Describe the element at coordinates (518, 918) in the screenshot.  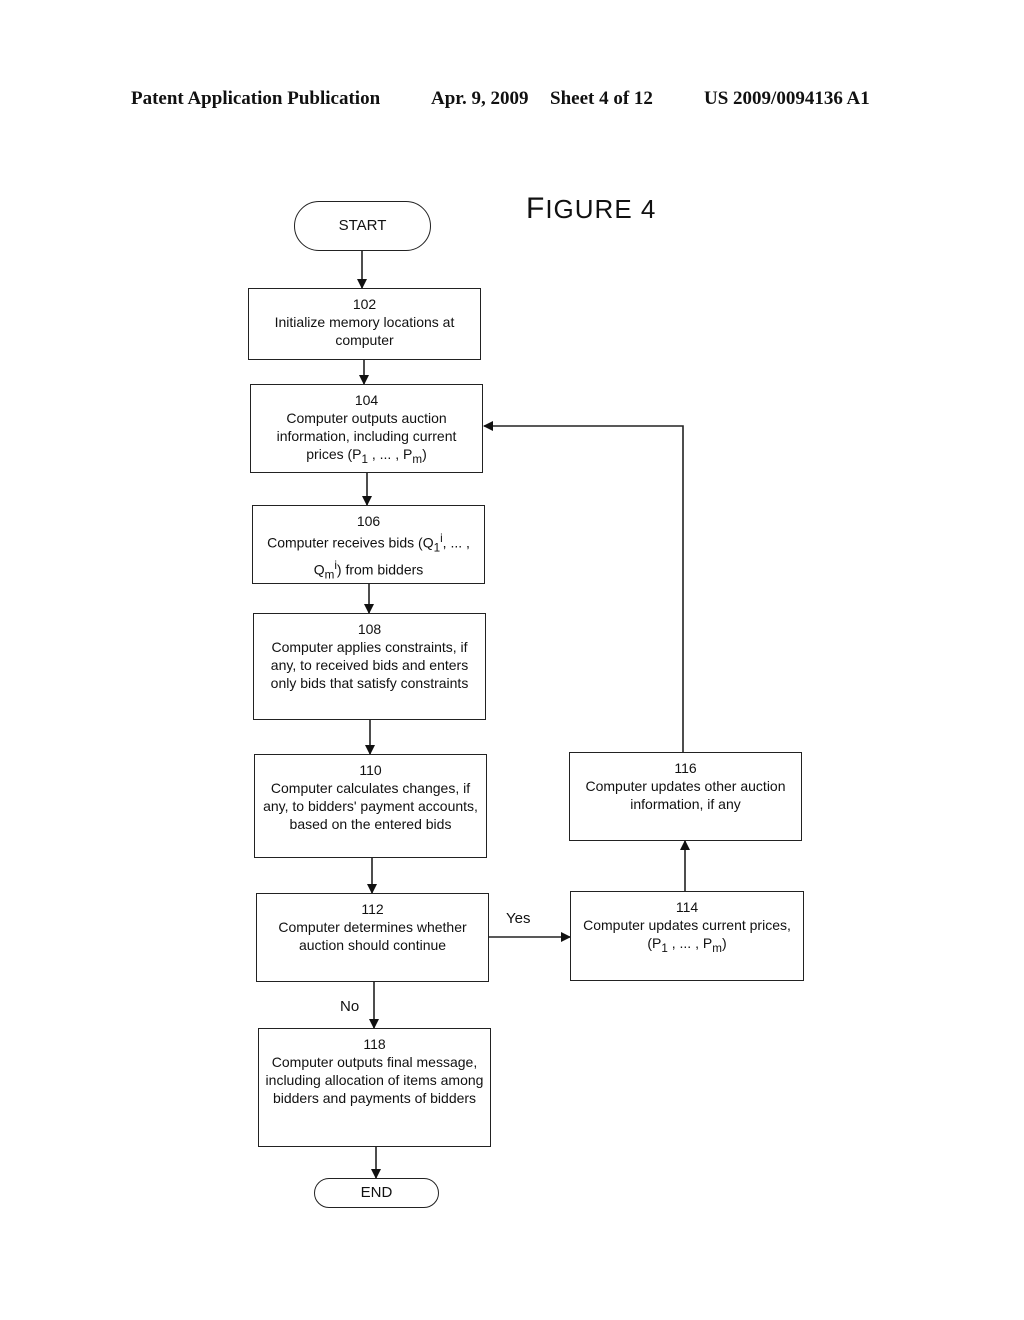
I see `yes-label: Yes` at that location.